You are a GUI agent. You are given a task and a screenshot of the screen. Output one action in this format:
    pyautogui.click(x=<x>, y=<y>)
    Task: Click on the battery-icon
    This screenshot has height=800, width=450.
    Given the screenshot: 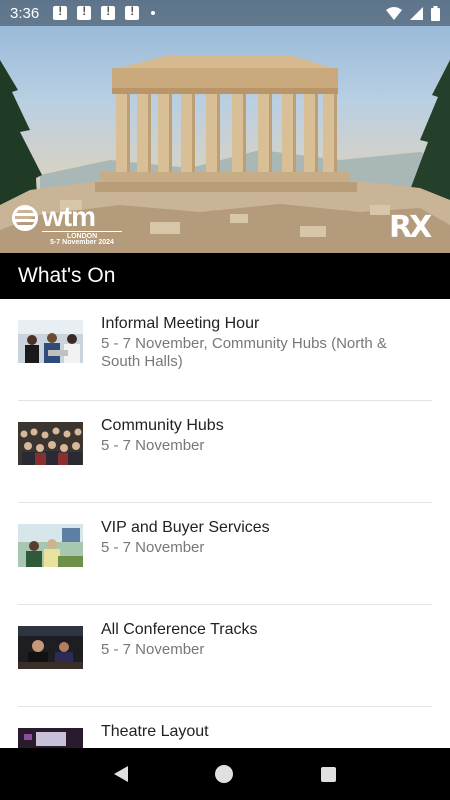 What is the action you would take?
    pyautogui.click(x=435, y=13)
    